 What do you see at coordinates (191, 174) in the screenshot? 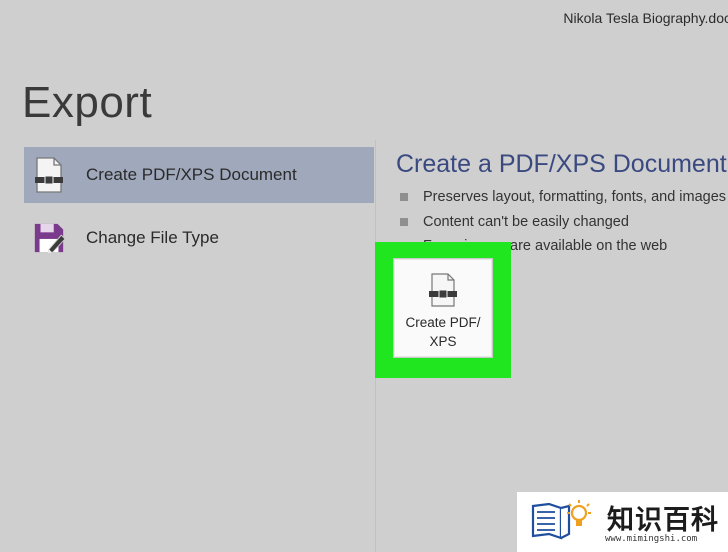
I see `menu-item-label: Create PDF/XPS Document` at bounding box center [191, 174].